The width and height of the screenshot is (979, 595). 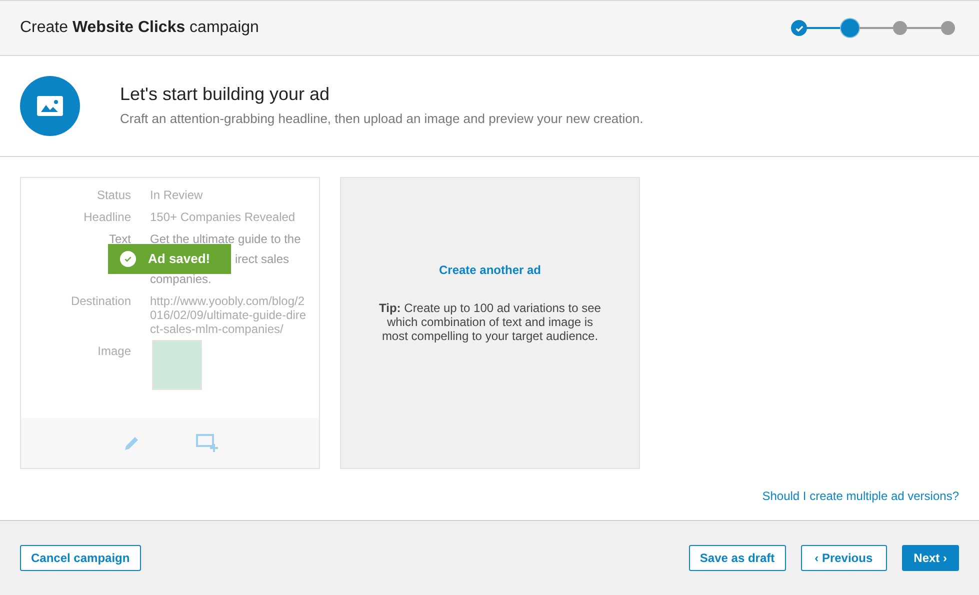 What do you see at coordinates (229, 315) in the screenshot?
I see `field-value: http://www.yoobly.com/blog/2016/02/09/ultimate-guide-direct-sales-mlm-companies/` at bounding box center [229, 315].